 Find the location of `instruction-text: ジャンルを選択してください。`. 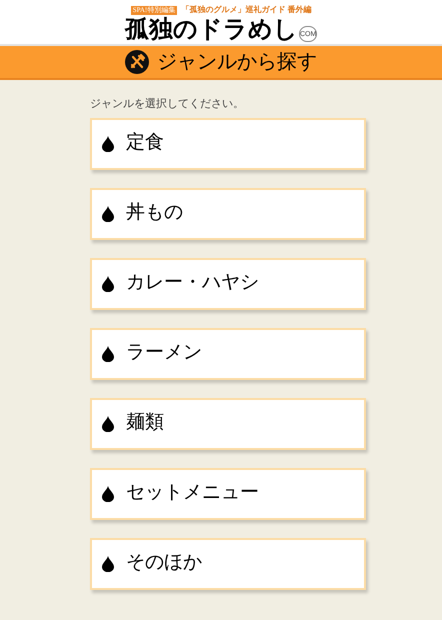

instruction-text: ジャンルを選択してください。 is located at coordinates (167, 104).